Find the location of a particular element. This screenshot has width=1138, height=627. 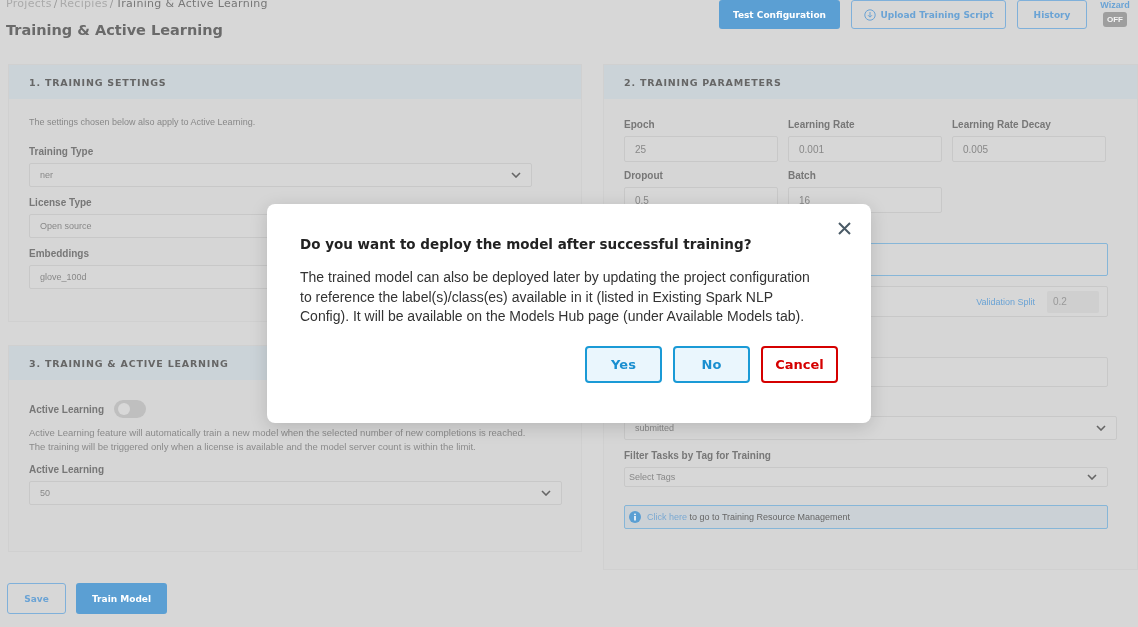

page-title: Training & Active Learning is located at coordinates (115, 30).